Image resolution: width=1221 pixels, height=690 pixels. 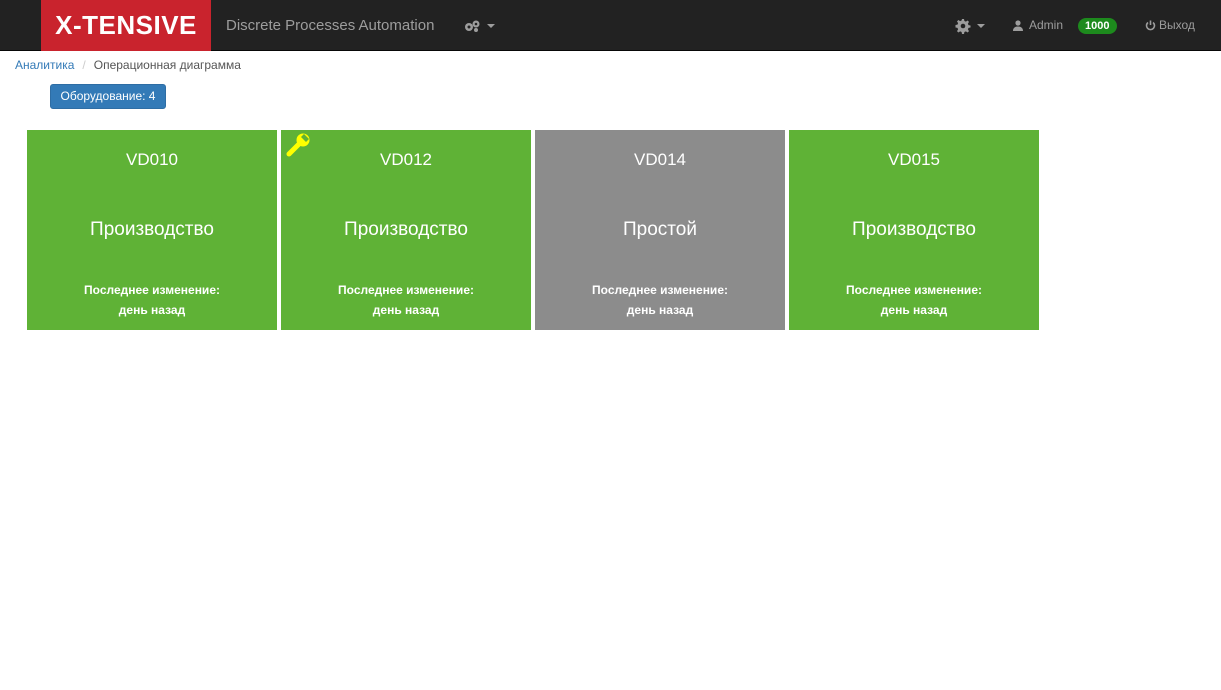 I want to click on equipment-name: VD014, so click(x=660, y=159).